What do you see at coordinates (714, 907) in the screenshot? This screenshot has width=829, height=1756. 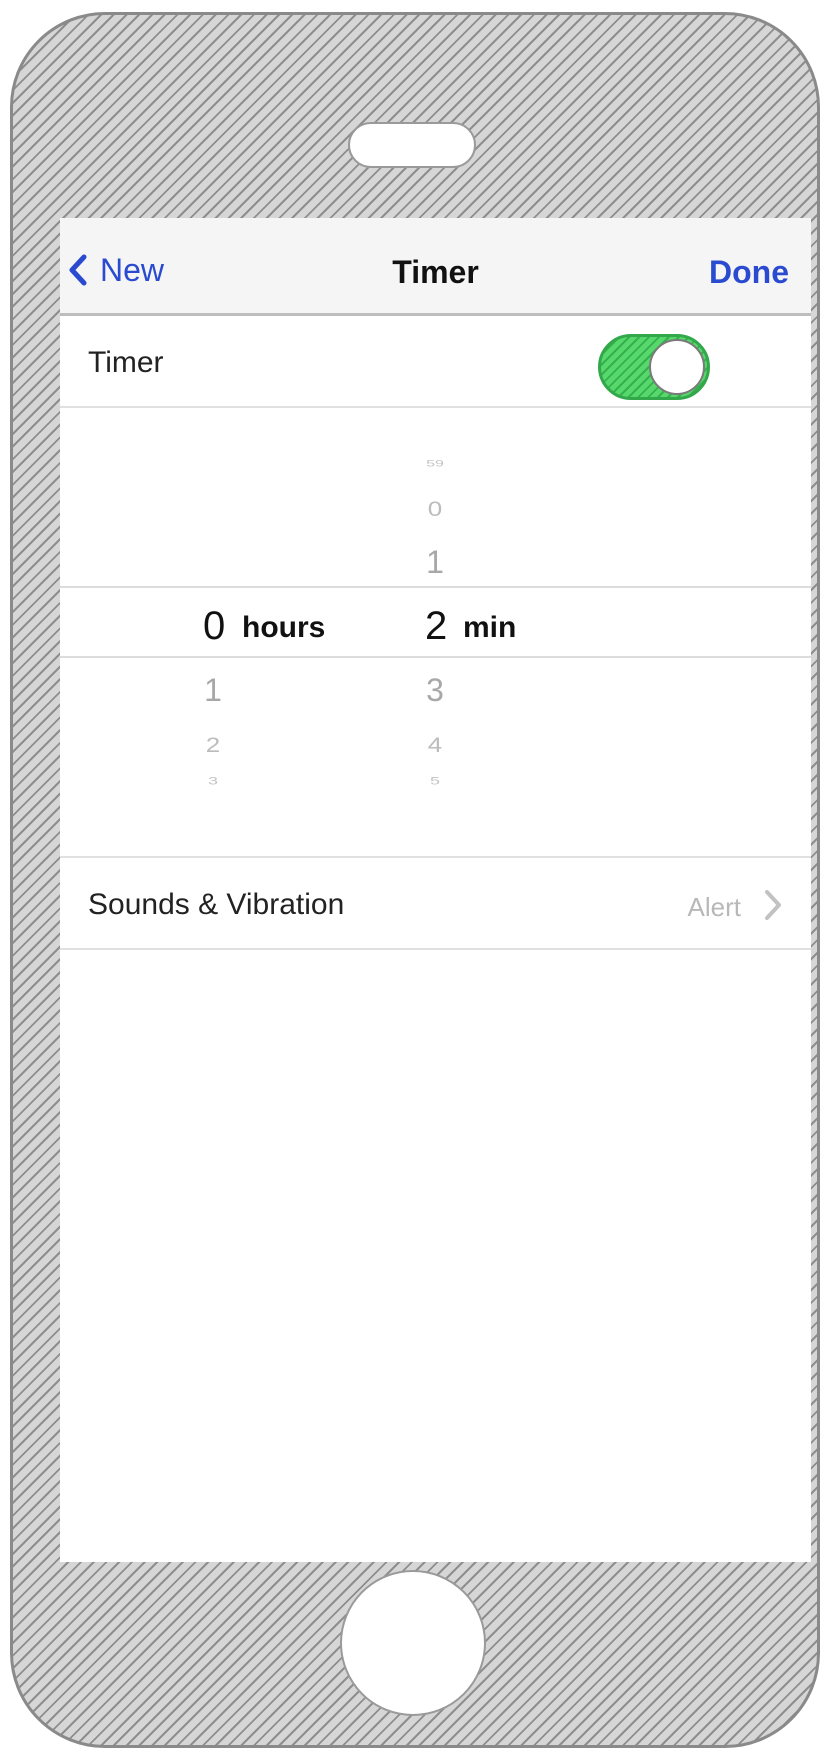 I see `sound-value: Alert` at bounding box center [714, 907].